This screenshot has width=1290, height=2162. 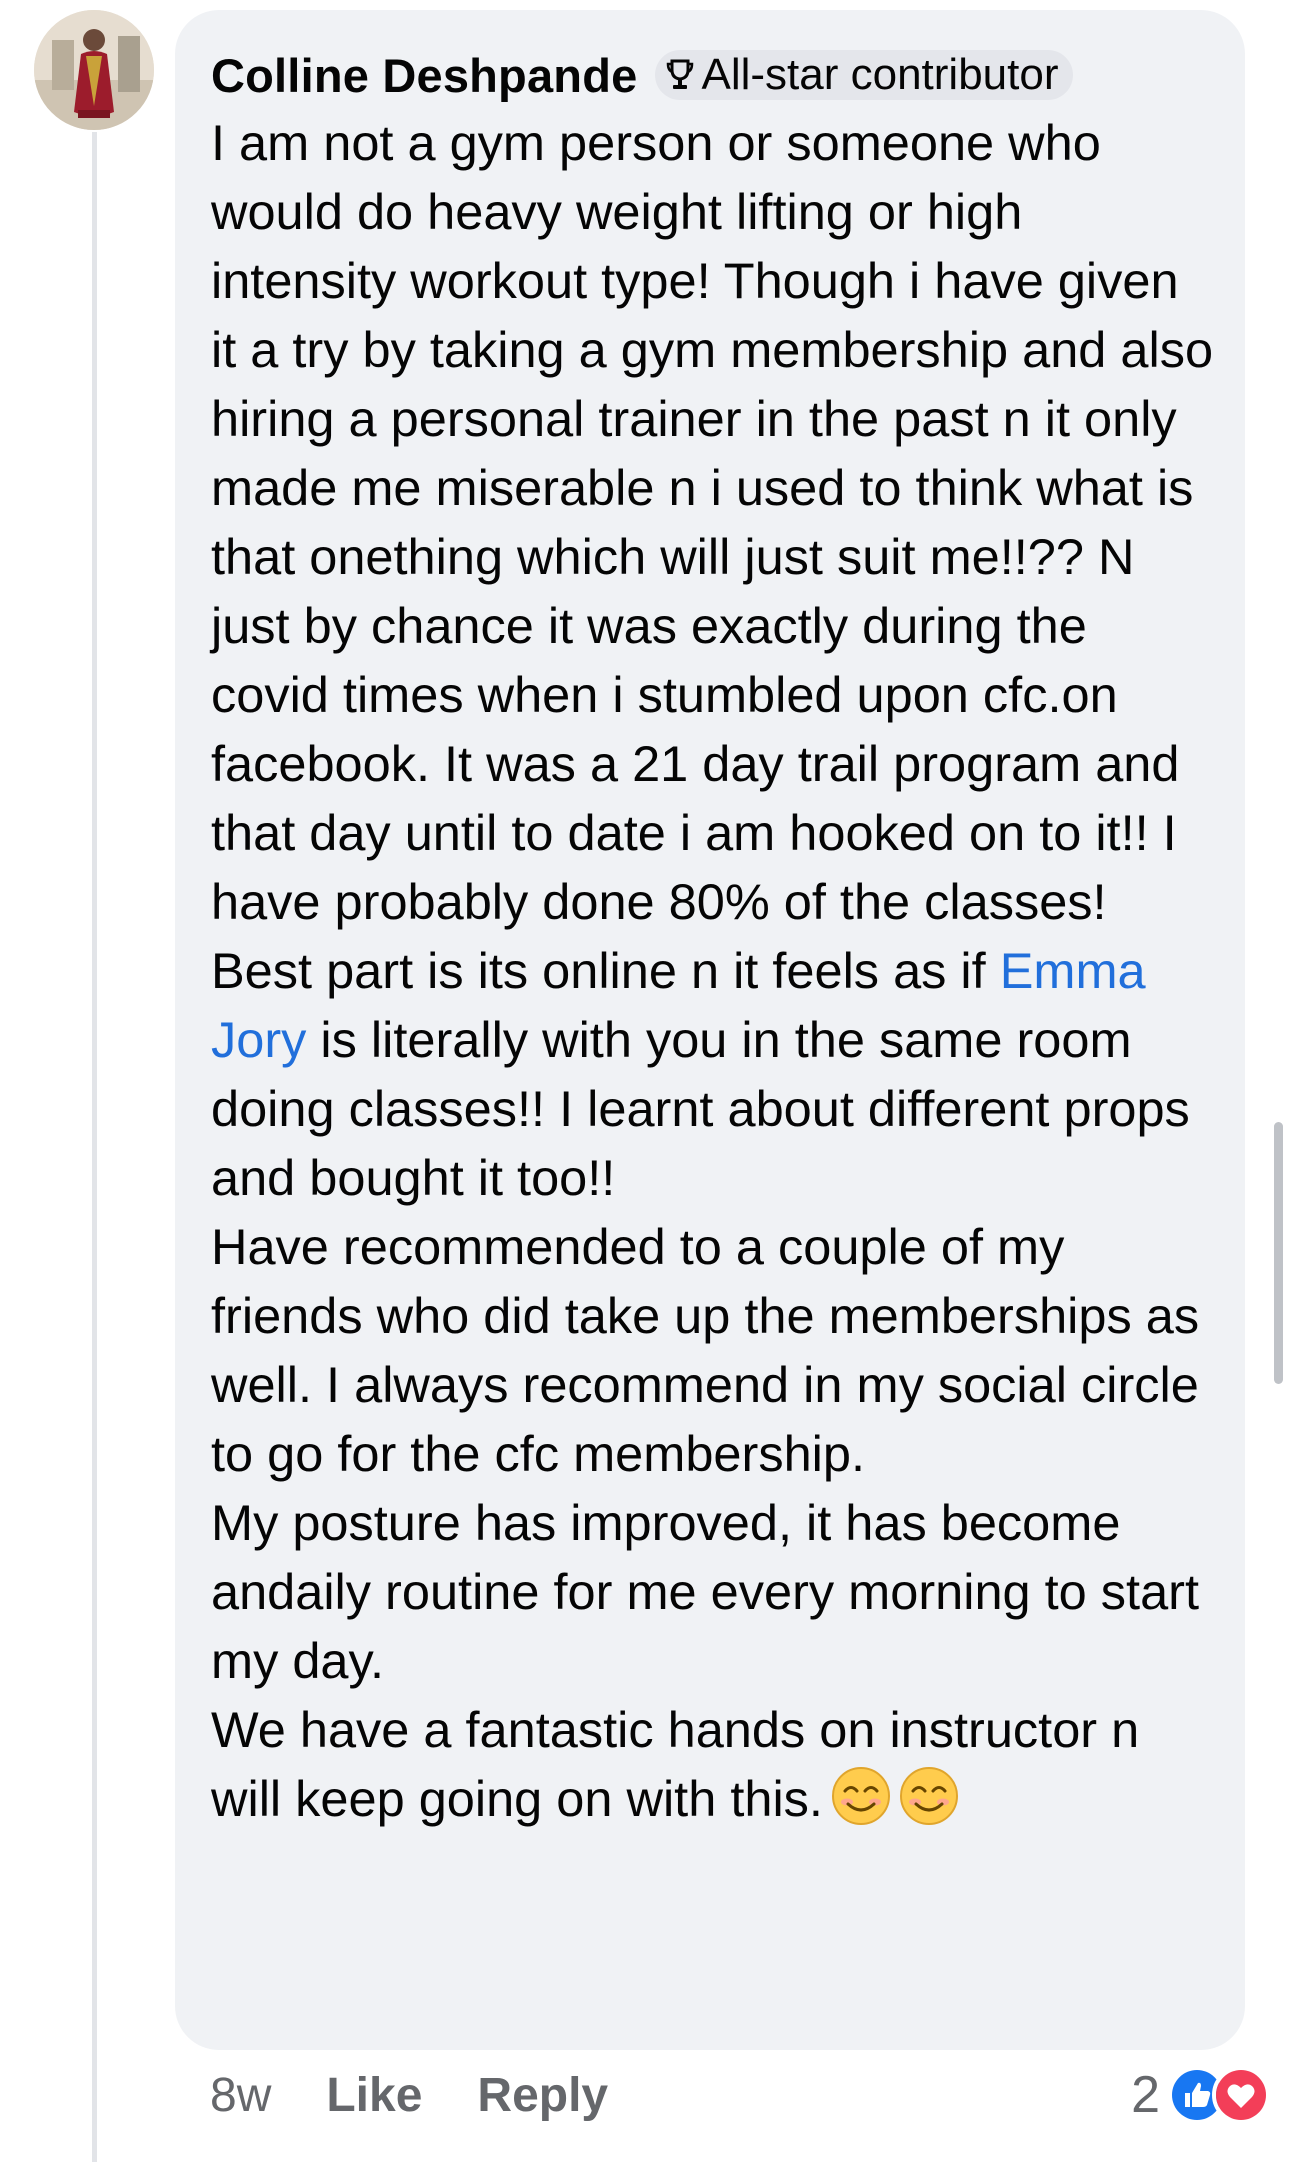 I want to click on thread-line, so click(x=94, y=1147).